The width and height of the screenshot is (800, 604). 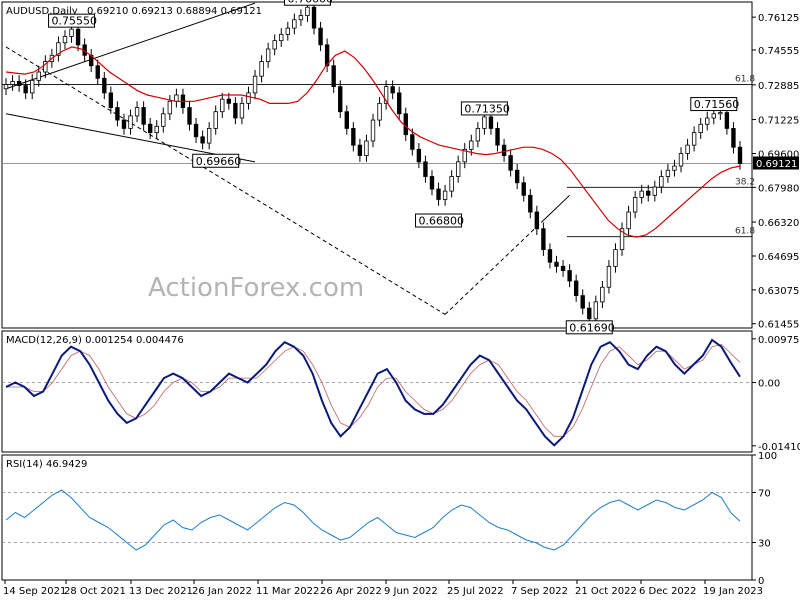 I want to click on x-tick-label: 26 Apr 2022, so click(x=351, y=591).